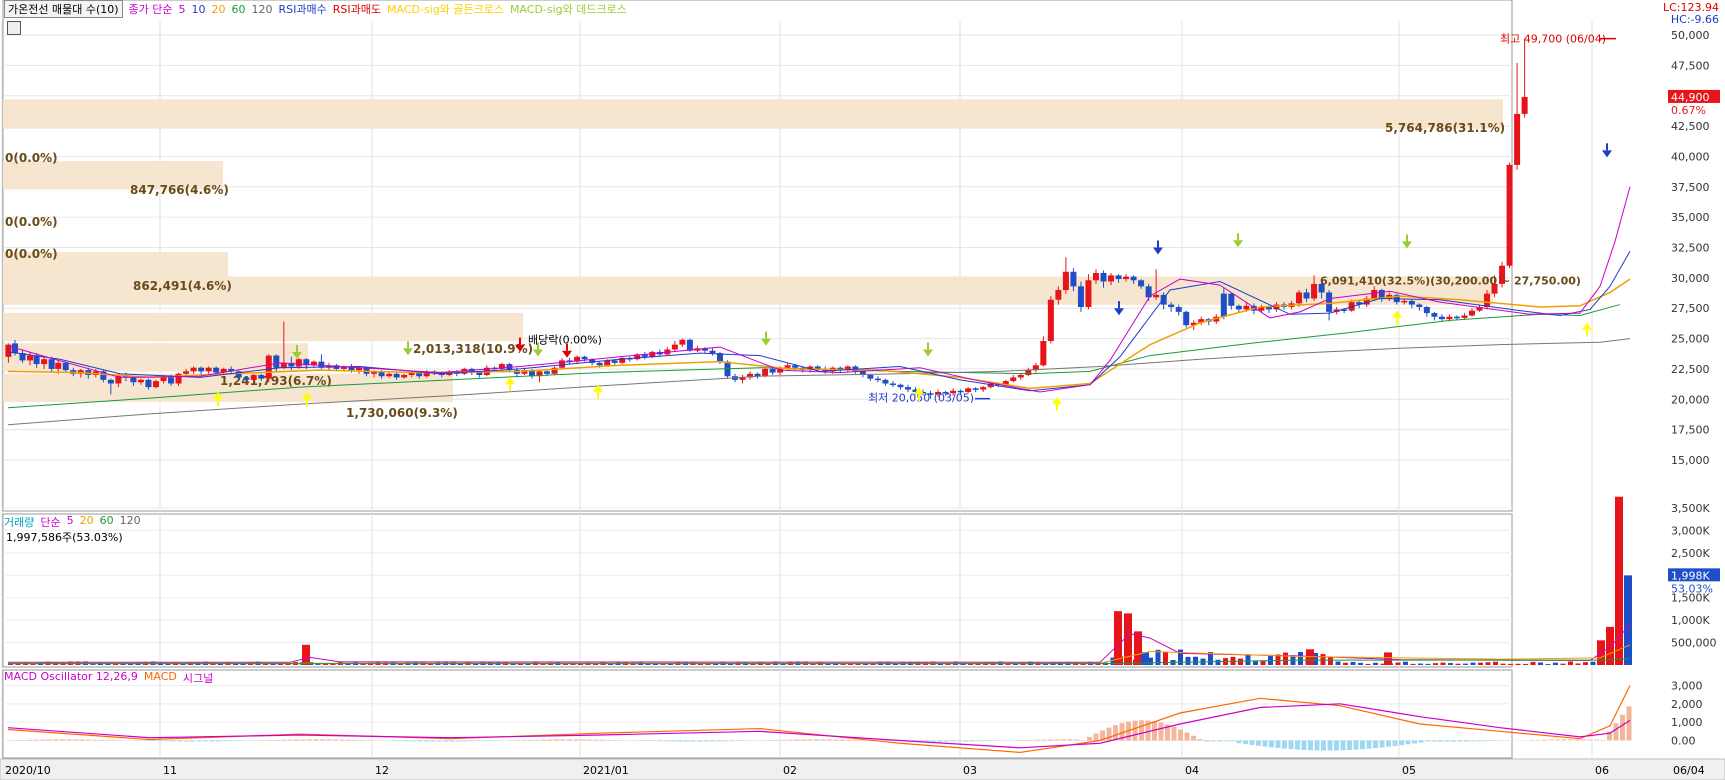 The width and height of the screenshot is (1725, 780). I want to click on macd-legend-osc: MACD Oscillator 12,26,9, so click(71, 678).